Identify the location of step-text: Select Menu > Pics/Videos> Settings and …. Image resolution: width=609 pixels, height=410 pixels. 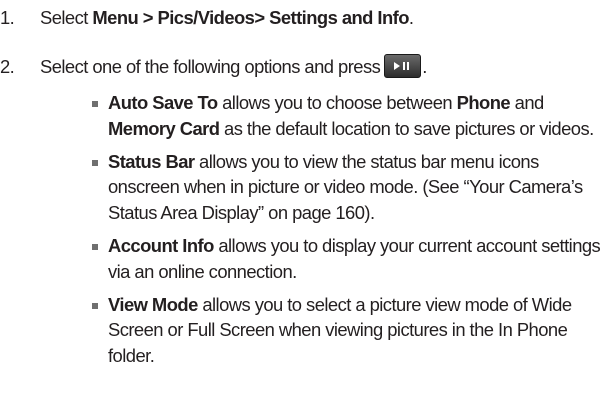
(227, 17).